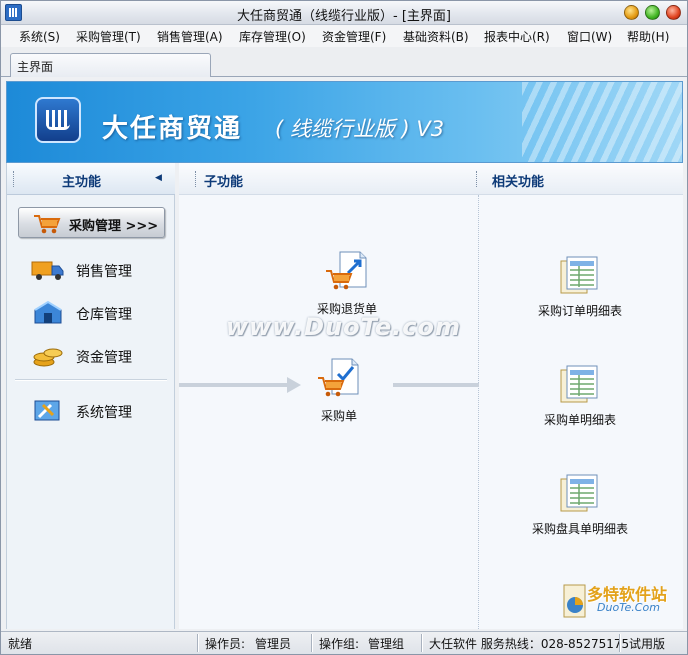 This screenshot has height=655, width=688. Describe the element at coordinates (579, 420) in the screenshot. I see `related-purchase-detail-label: 采购单明细表` at that location.